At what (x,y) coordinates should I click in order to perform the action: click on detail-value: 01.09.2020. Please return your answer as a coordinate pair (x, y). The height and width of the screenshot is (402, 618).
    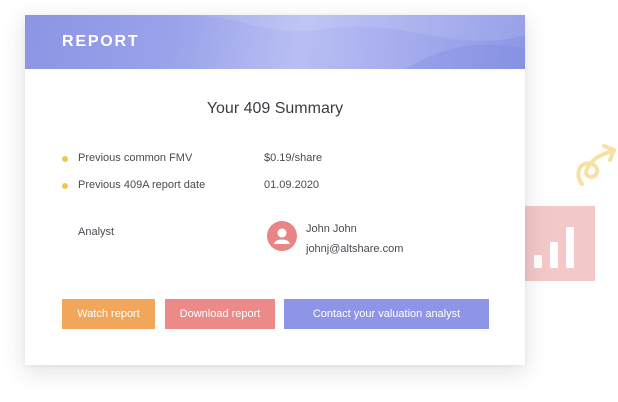
    Looking at the image, I should click on (292, 185).